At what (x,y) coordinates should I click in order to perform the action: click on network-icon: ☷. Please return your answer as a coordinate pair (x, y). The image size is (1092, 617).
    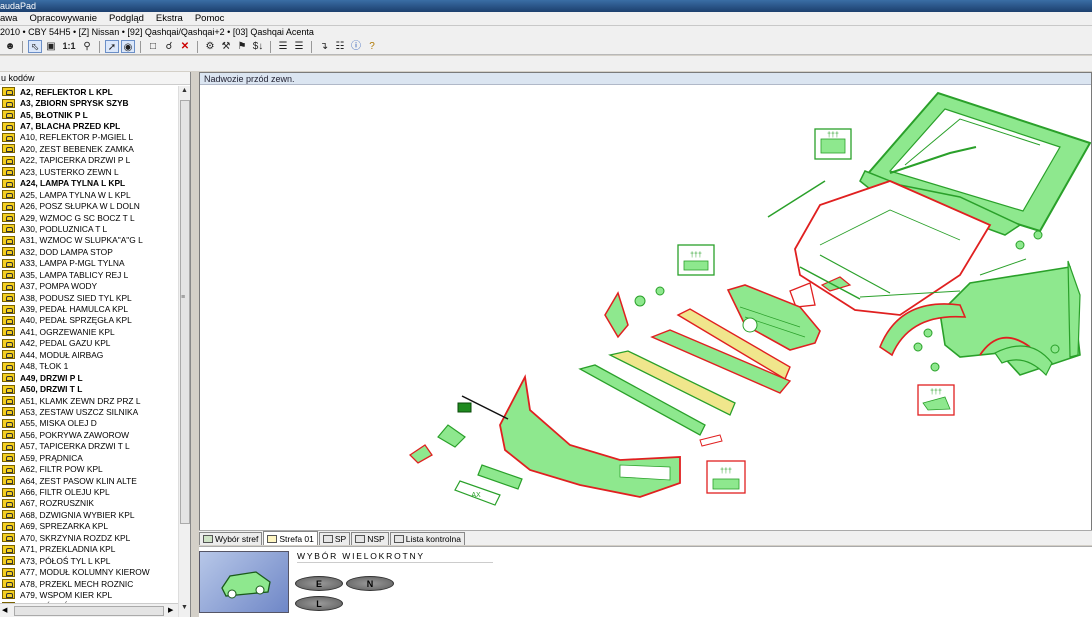
    Looking at the image, I should click on (340, 46).